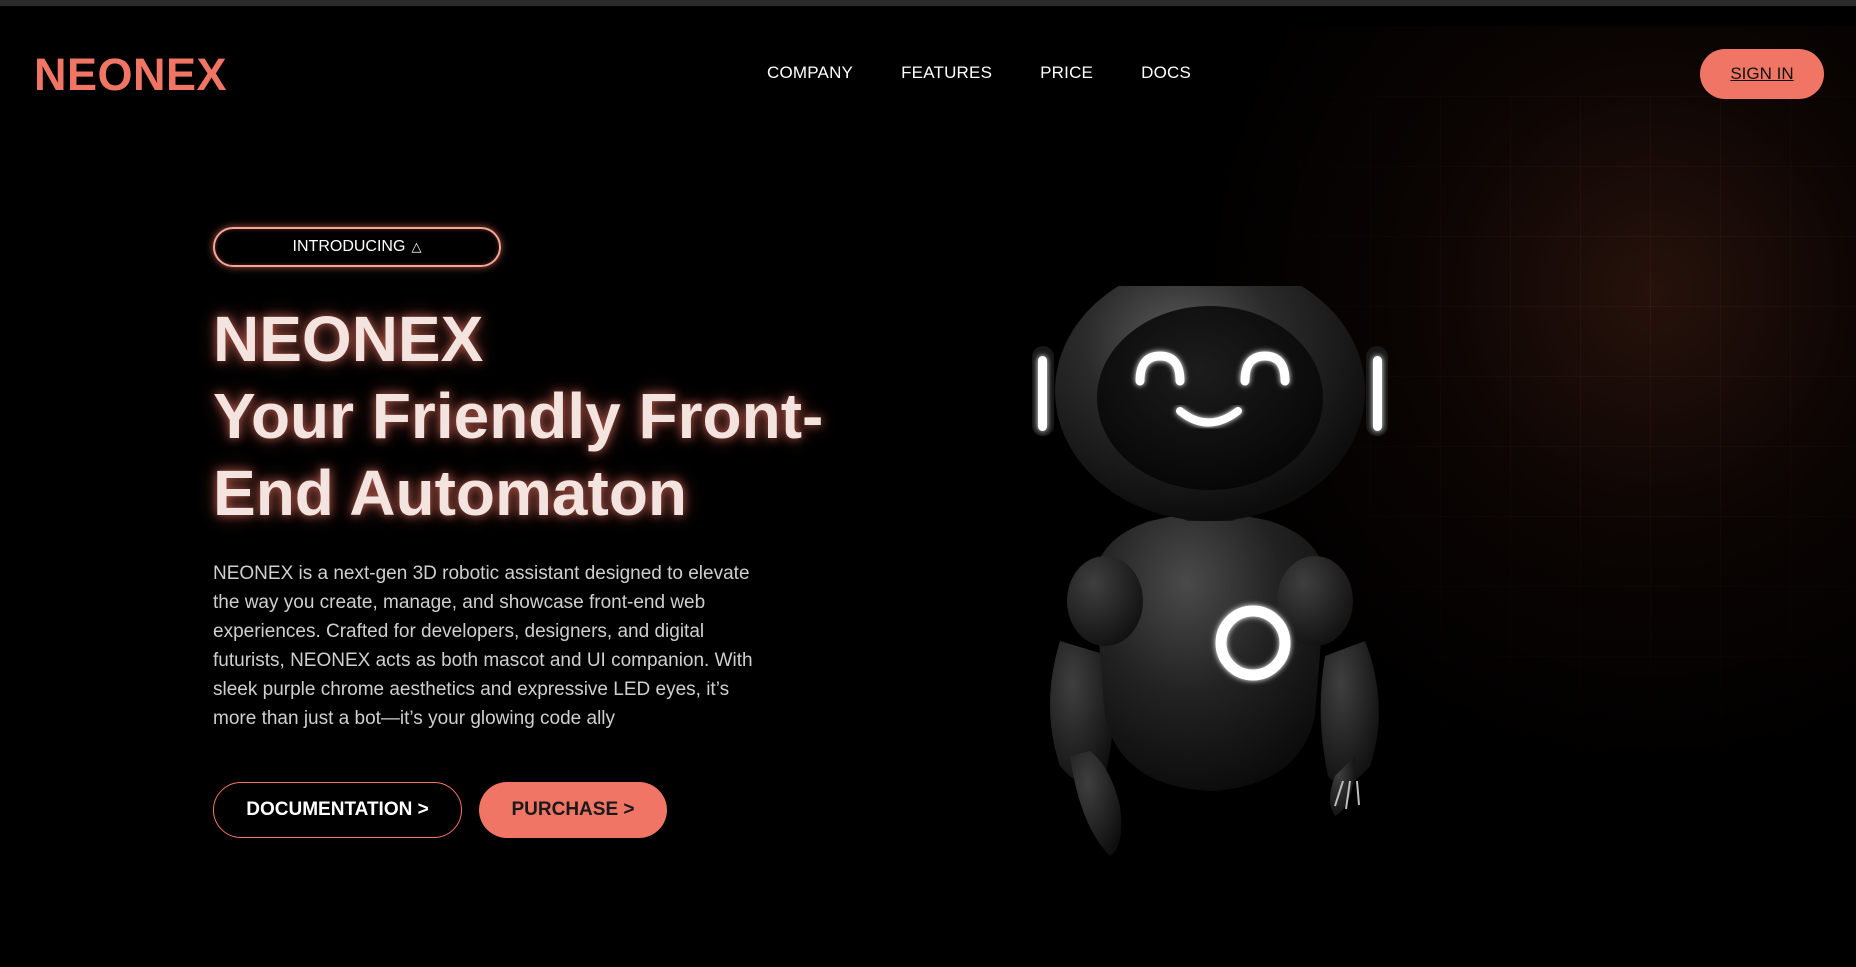 Image resolution: width=1856 pixels, height=967 pixels. What do you see at coordinates (130, 75) in the screenshot?
I see `site-logo: NEONEX` at bounding box center [130, 75].